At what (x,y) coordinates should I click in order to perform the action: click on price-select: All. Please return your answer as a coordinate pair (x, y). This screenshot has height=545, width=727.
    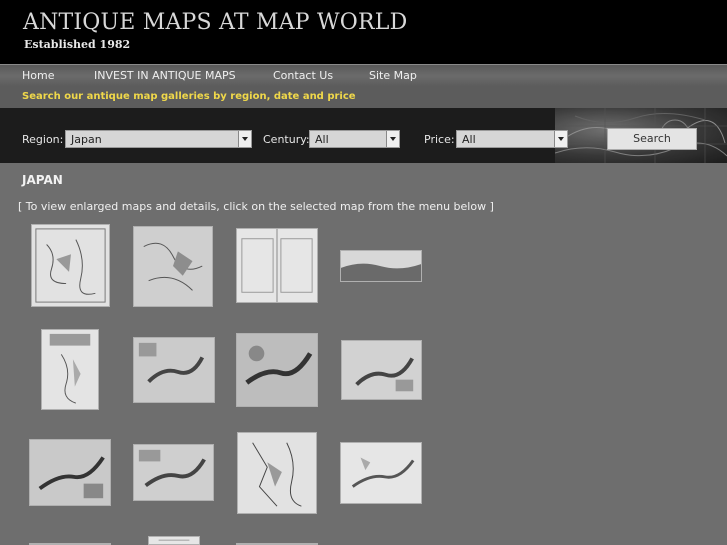
    Looking at the image, I should click on (512, 139).